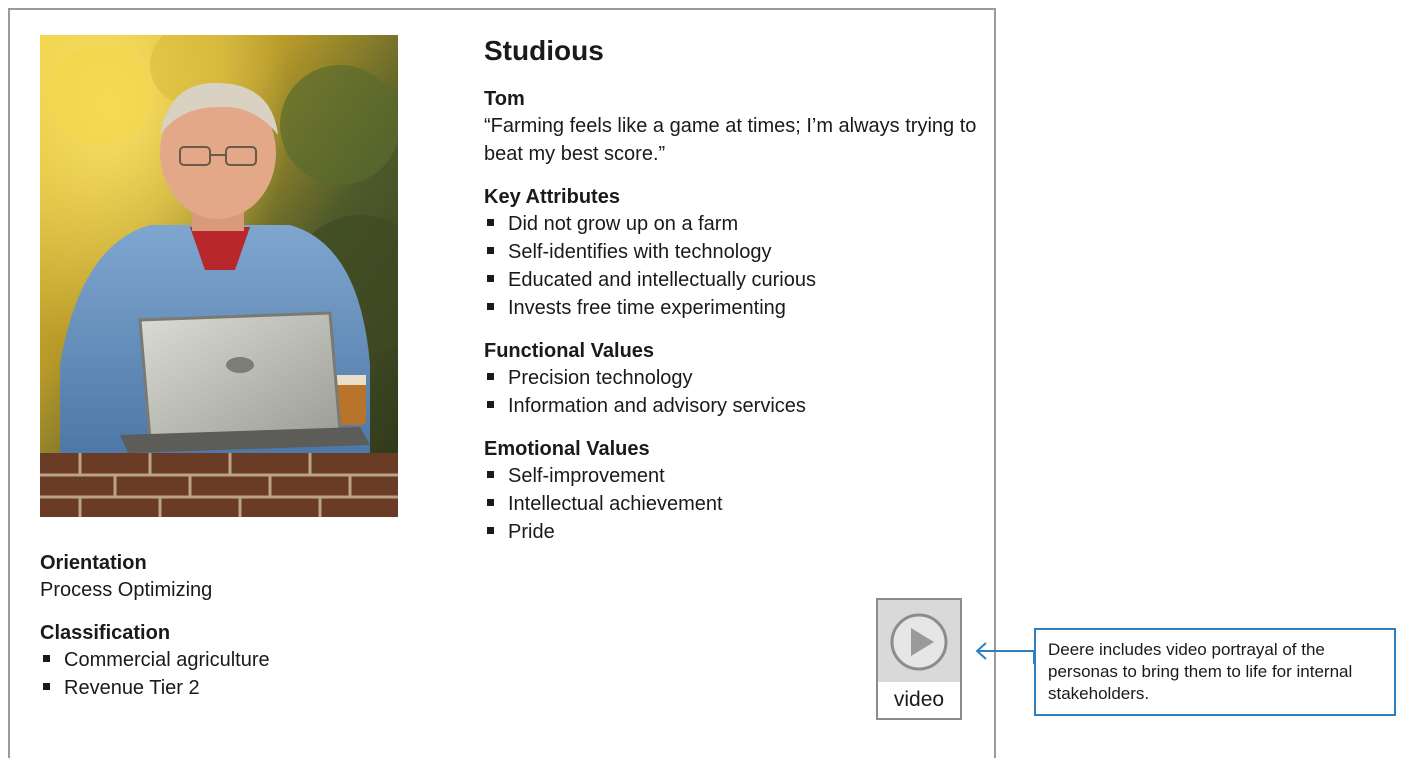  Describe the element at coordinates (126, 590) in the screenshot. I see `orientation-value: Process Optimizing` at that location.